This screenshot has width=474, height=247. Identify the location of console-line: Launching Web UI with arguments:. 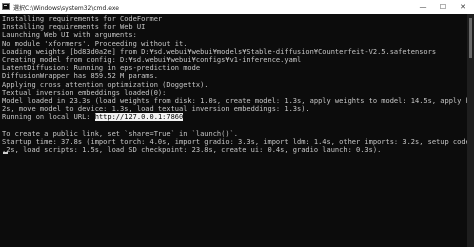
(69, 35).